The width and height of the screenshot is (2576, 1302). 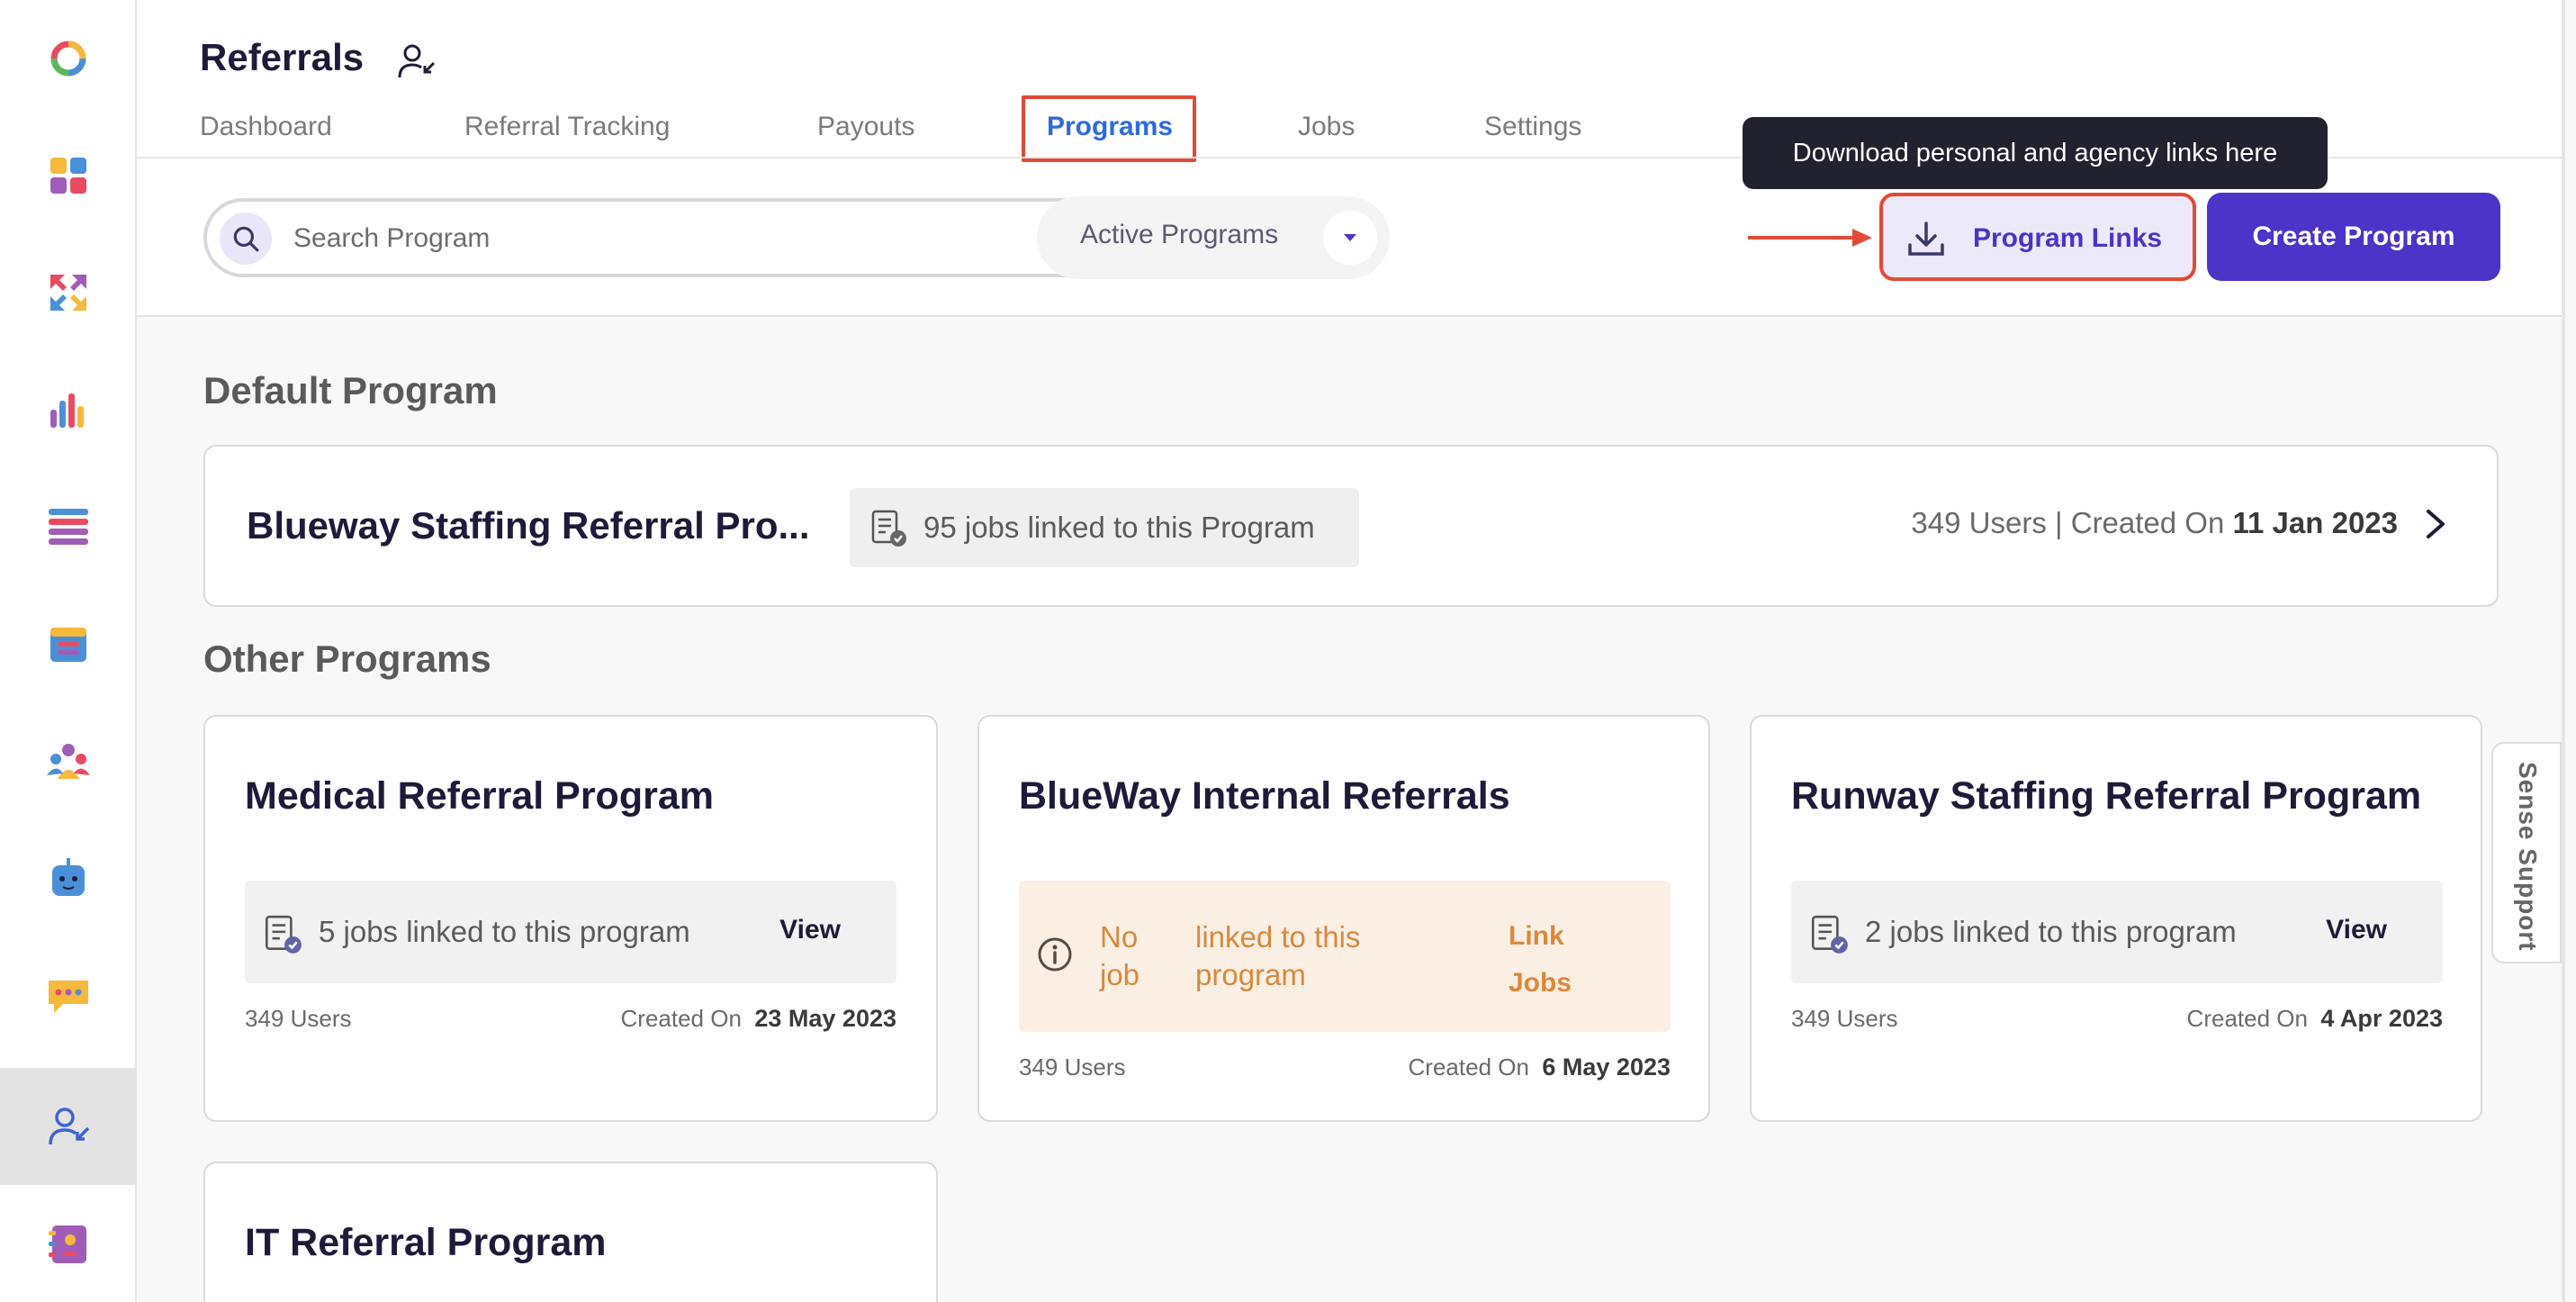 I want to click on created-info: Created On 6 May 2023, so click(x=1540, y=1067).